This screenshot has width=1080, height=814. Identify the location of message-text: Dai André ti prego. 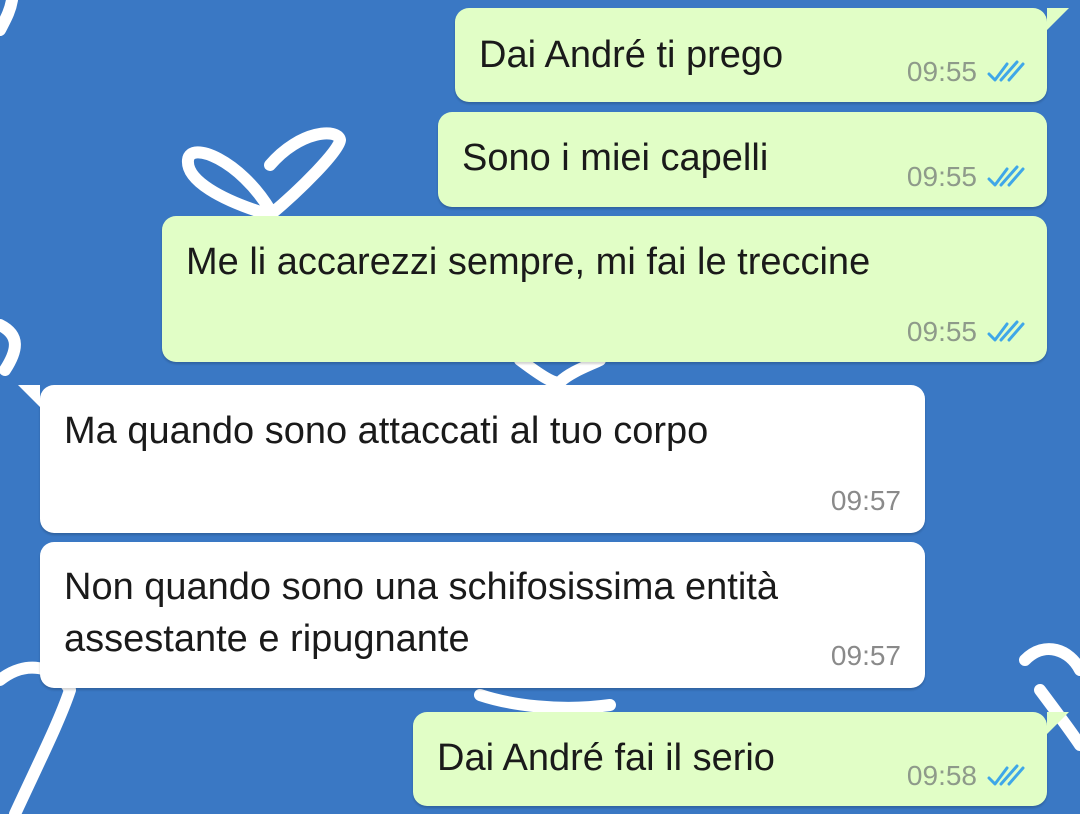
(631, 55).